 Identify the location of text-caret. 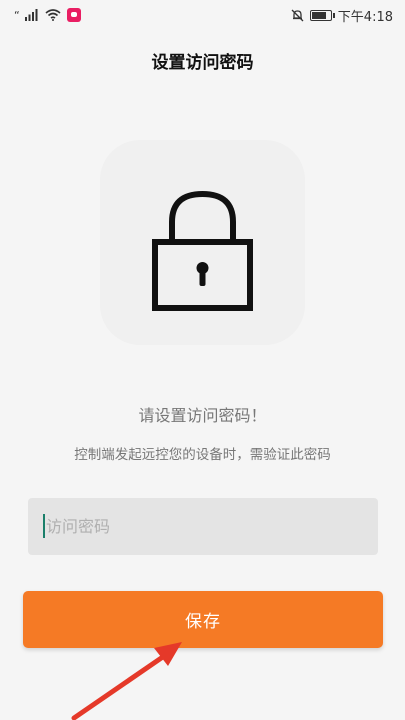
(44, 526).